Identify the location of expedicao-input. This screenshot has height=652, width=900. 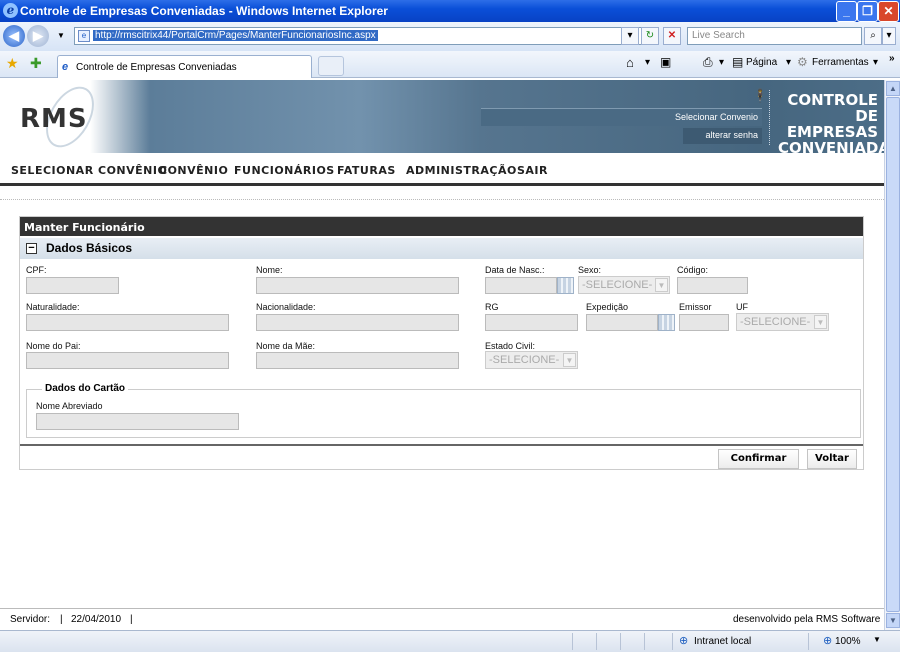
(622, 322).